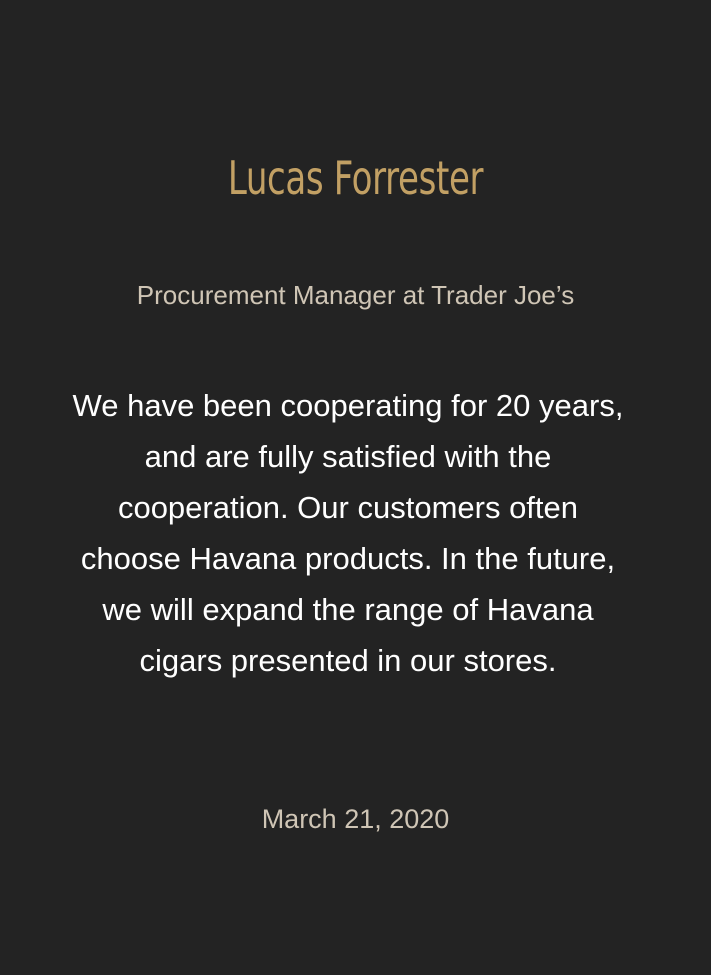  I want to click on author-role: Procurement Manager at Trader Joe’s, so click(355, 295).